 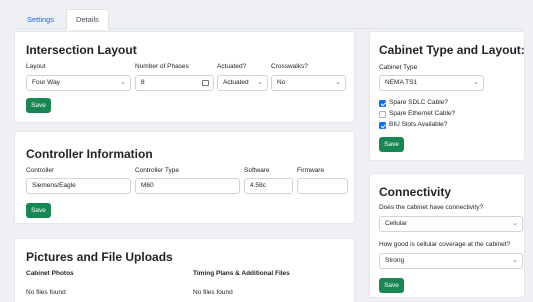 I want to click on crosswalks-label: Crosswalks?, so click(x=289, y=66).